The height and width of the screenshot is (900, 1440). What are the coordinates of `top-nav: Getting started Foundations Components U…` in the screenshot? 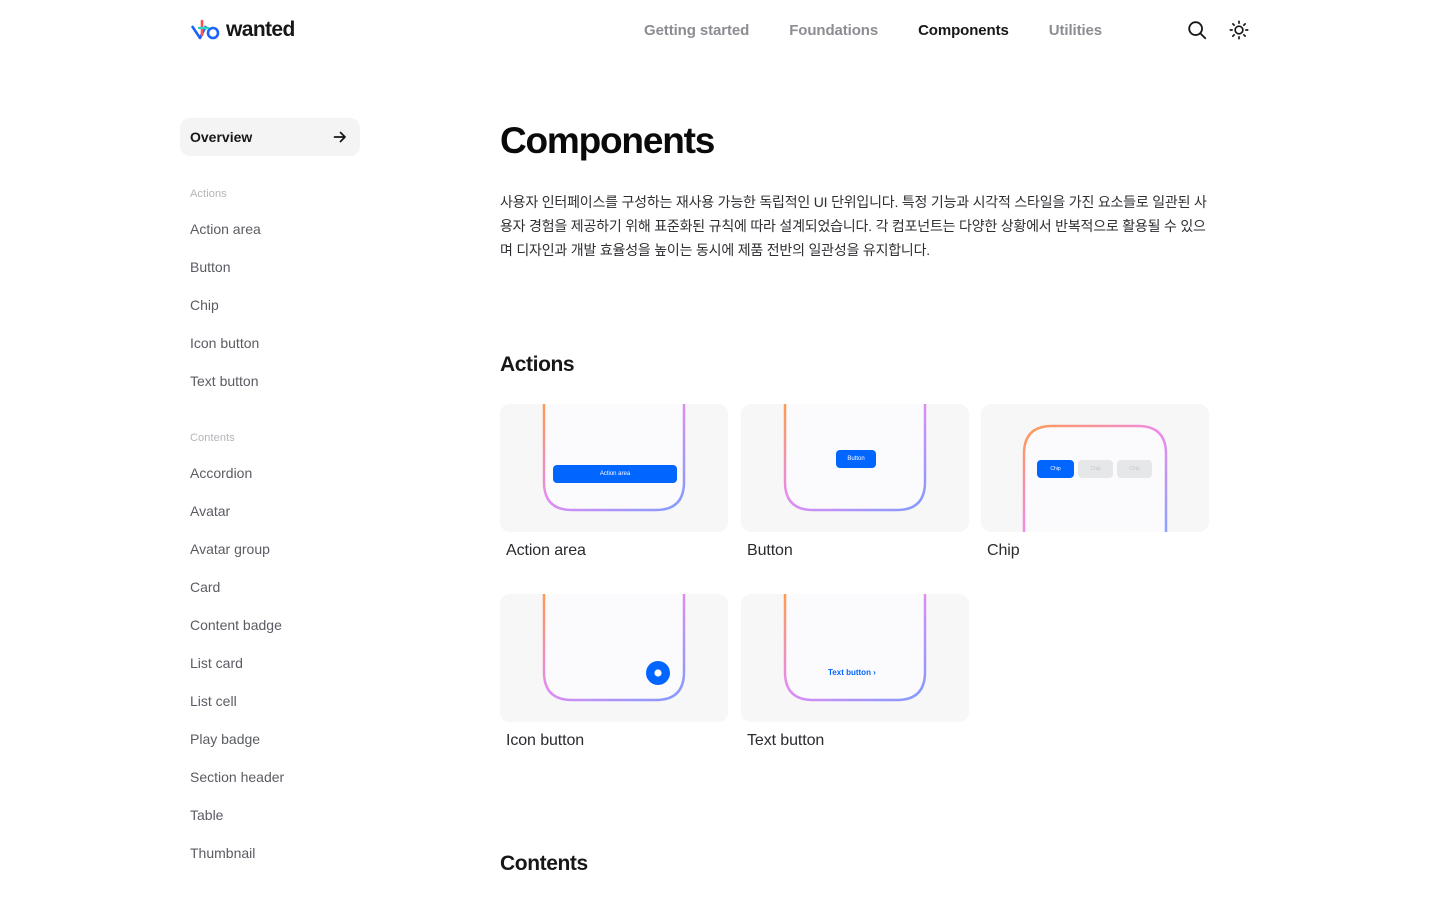 It's located at (873, 31).